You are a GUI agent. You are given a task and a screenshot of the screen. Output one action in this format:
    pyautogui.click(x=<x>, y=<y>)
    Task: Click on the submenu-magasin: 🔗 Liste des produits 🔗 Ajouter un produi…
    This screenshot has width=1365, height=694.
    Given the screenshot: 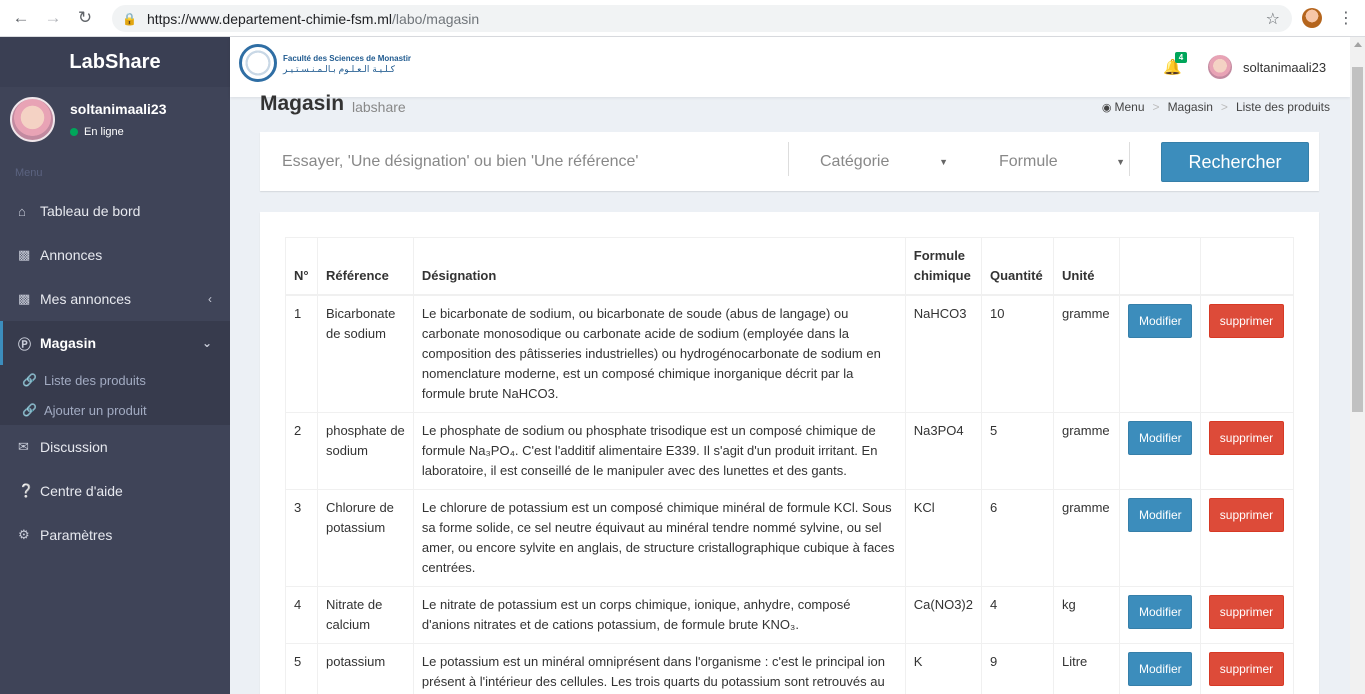 What is the action you would take?
    pyautogui.click(x=115, y=395)
    